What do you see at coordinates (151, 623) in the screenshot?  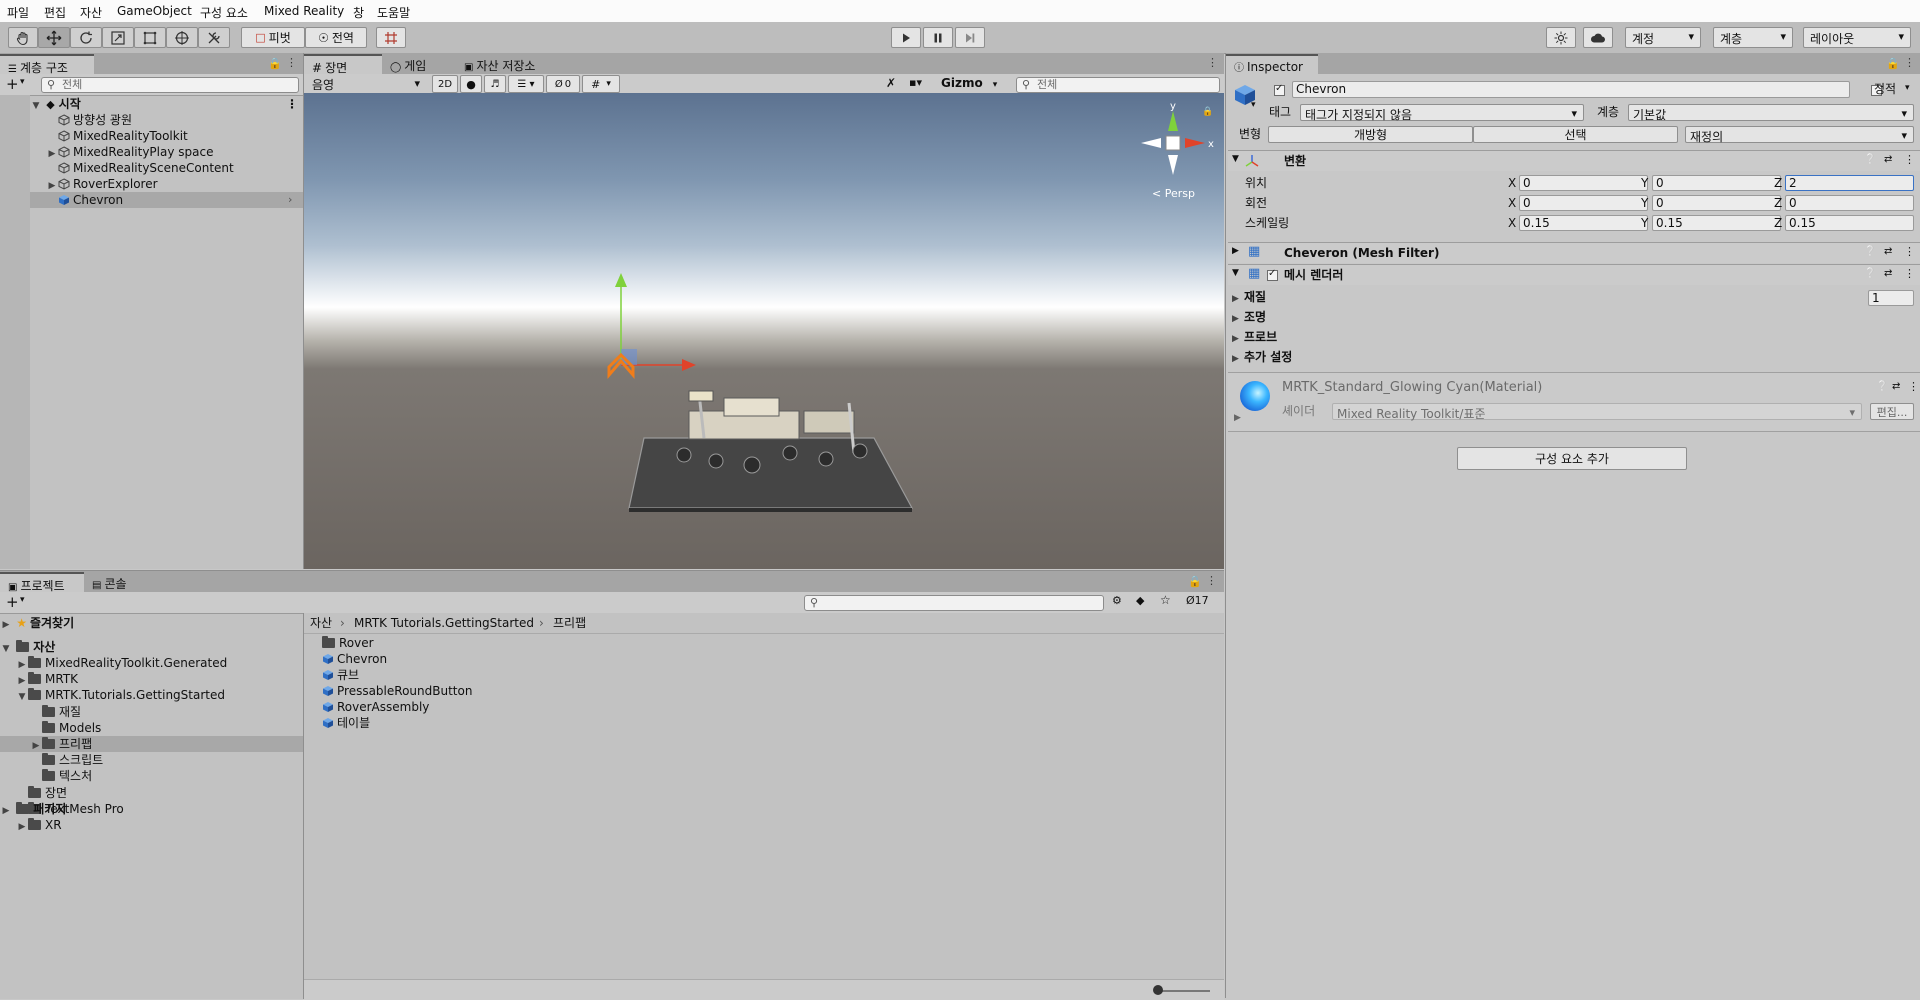 I see `favorites-row: ▶ ★ 즐겨찾기` at bounding box center [151, 623].